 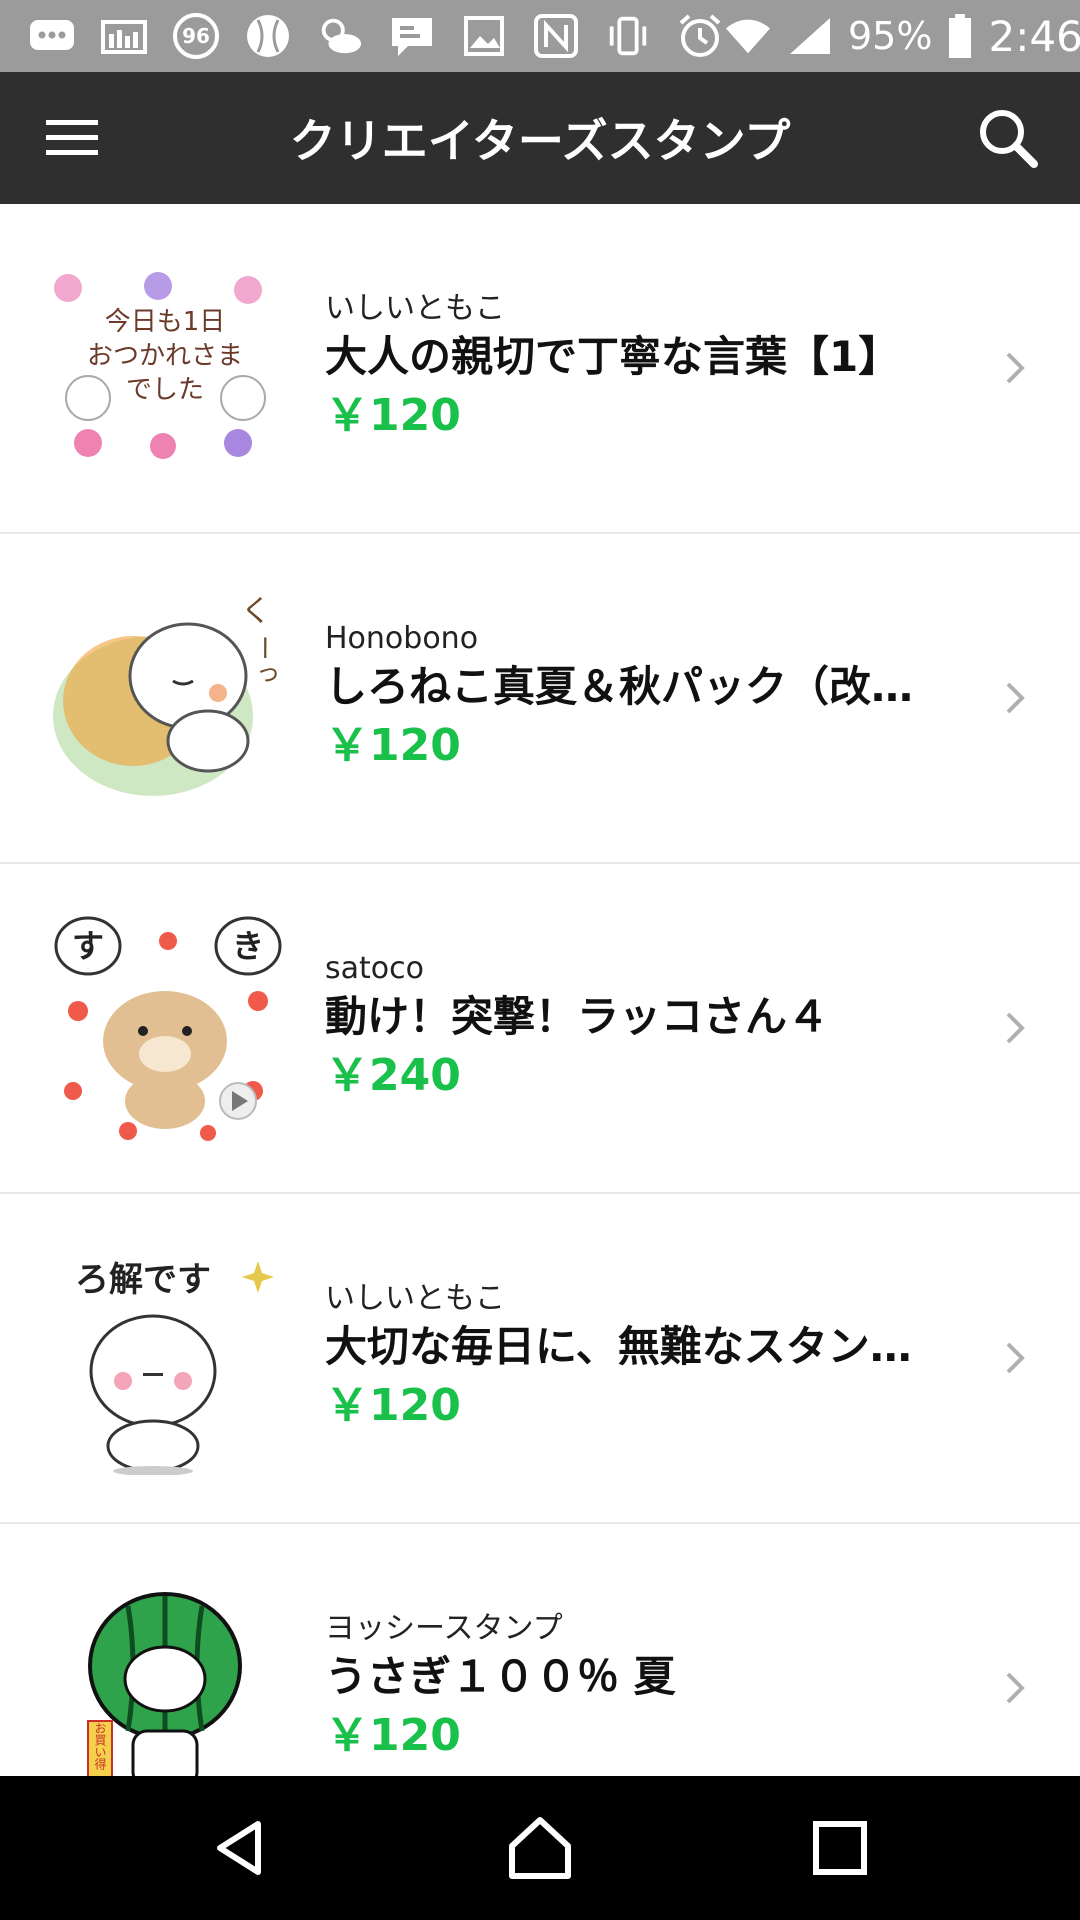 What do you see at coordinates (890, 36) in the screenshot?
I see `battery-percent: 95%` at bounding box center [890, 36].